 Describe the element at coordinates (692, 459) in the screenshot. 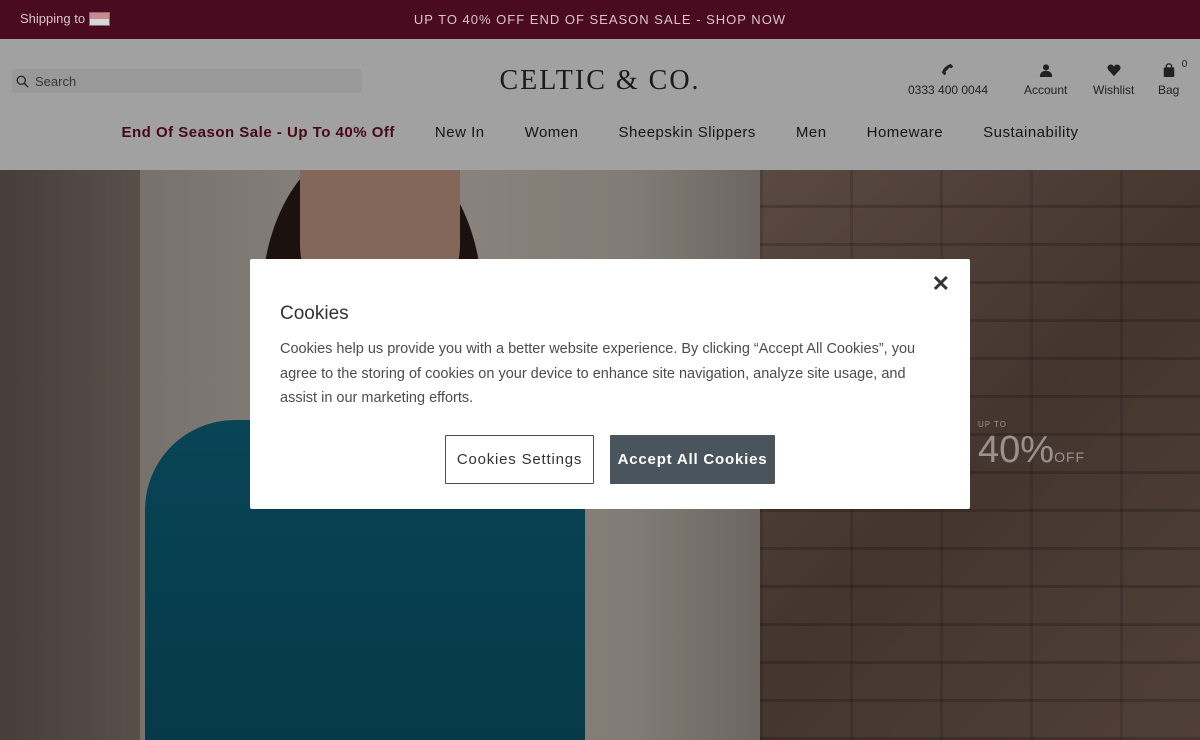

I see `accept-all-cookies-button: Accept All Cookies` at that location.